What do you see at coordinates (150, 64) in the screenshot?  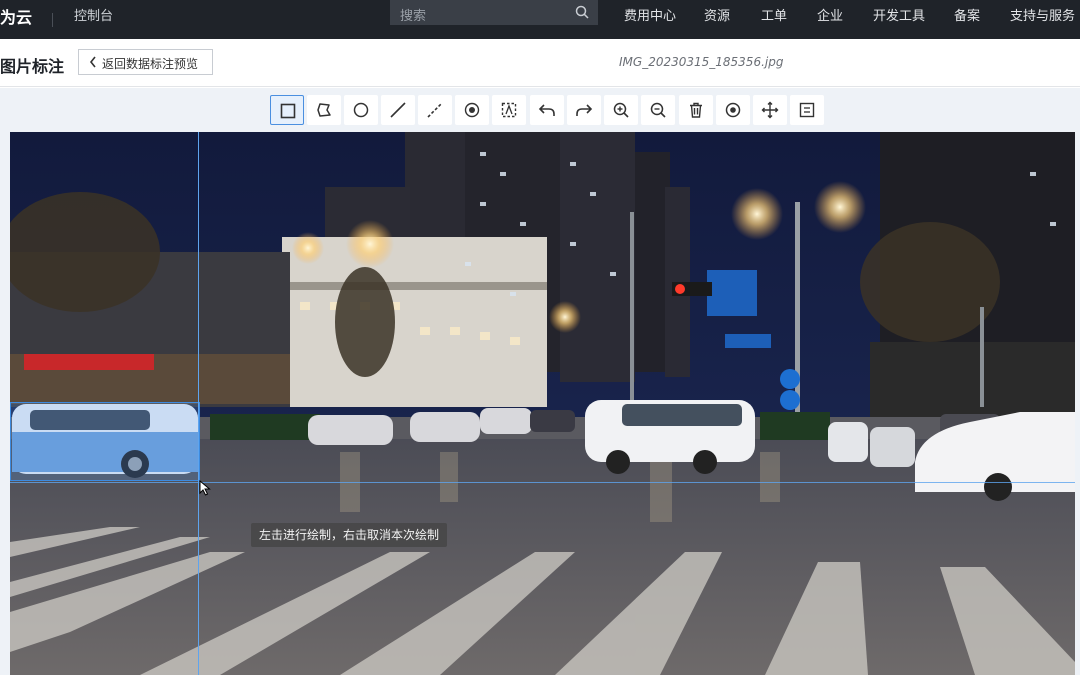 I see `back-button-label: 返回数据标注预览` at bounding box center [150, 64].